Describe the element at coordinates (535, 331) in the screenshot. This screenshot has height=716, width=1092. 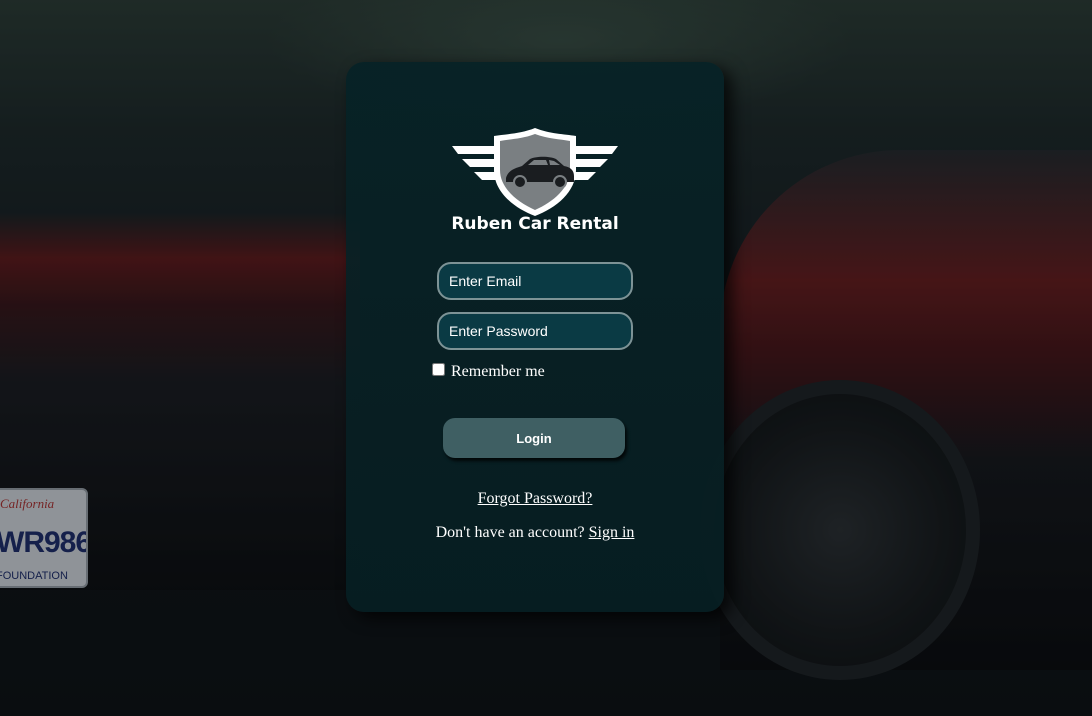
I see `password-field` at that location.